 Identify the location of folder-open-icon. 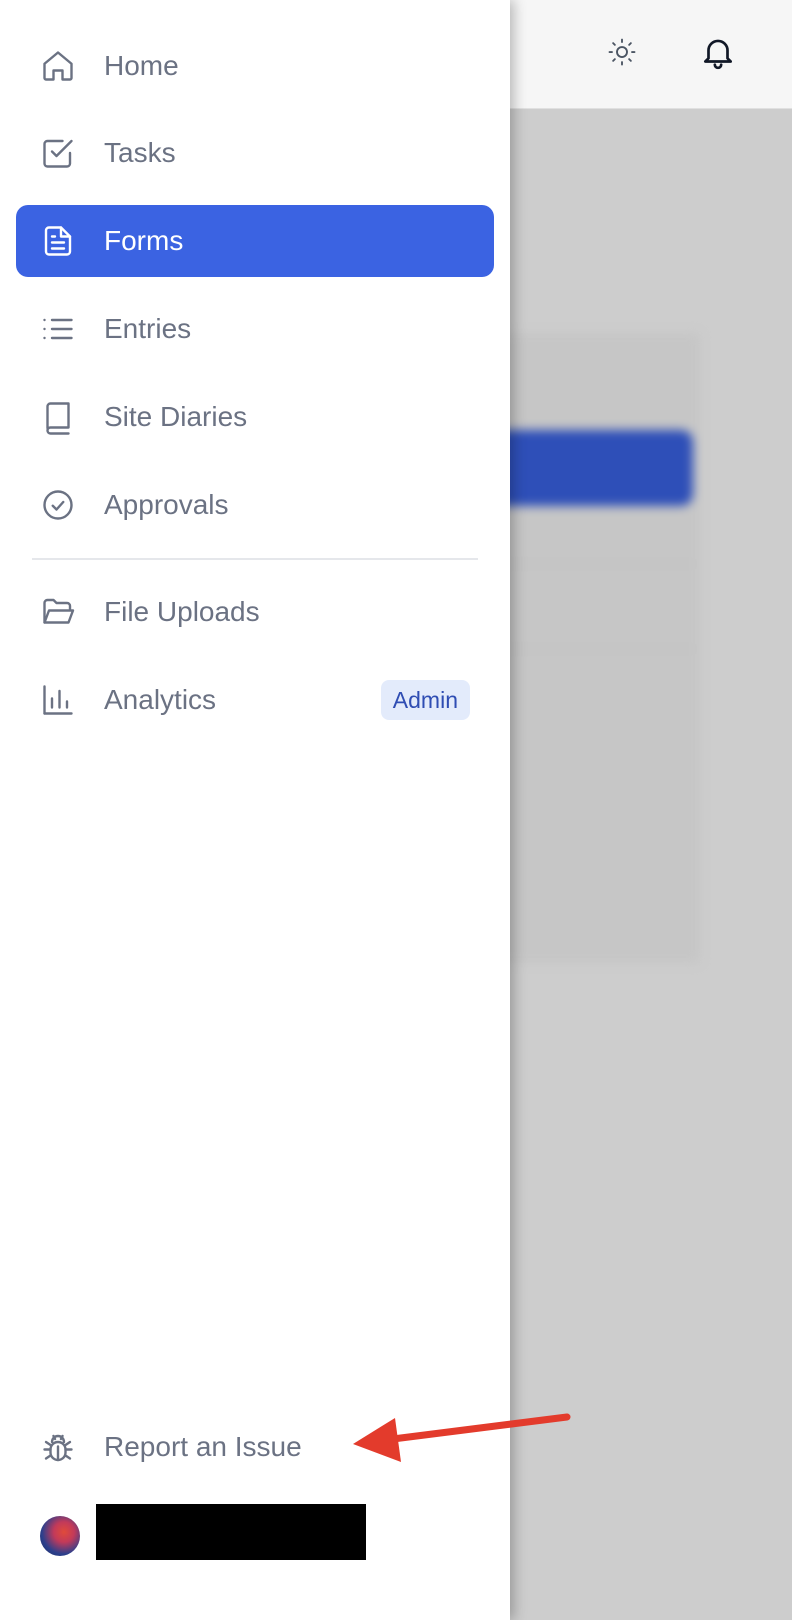
(58, 612).